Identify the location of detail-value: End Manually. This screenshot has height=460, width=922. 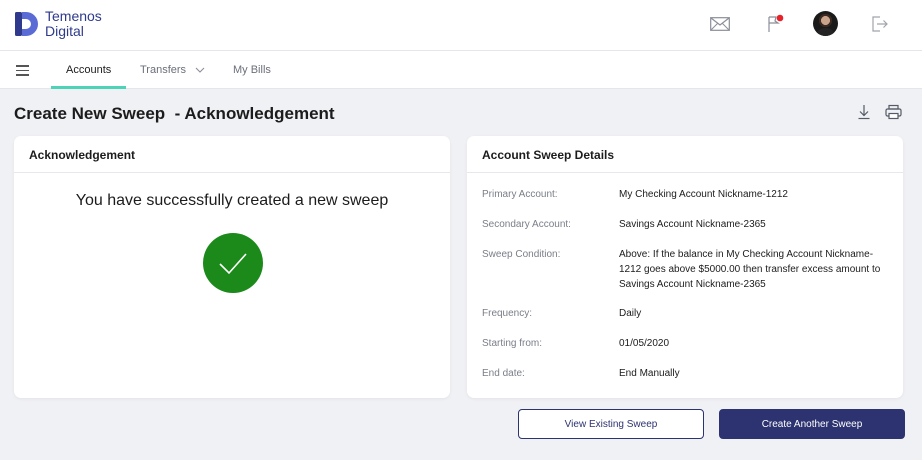
(649, 373).